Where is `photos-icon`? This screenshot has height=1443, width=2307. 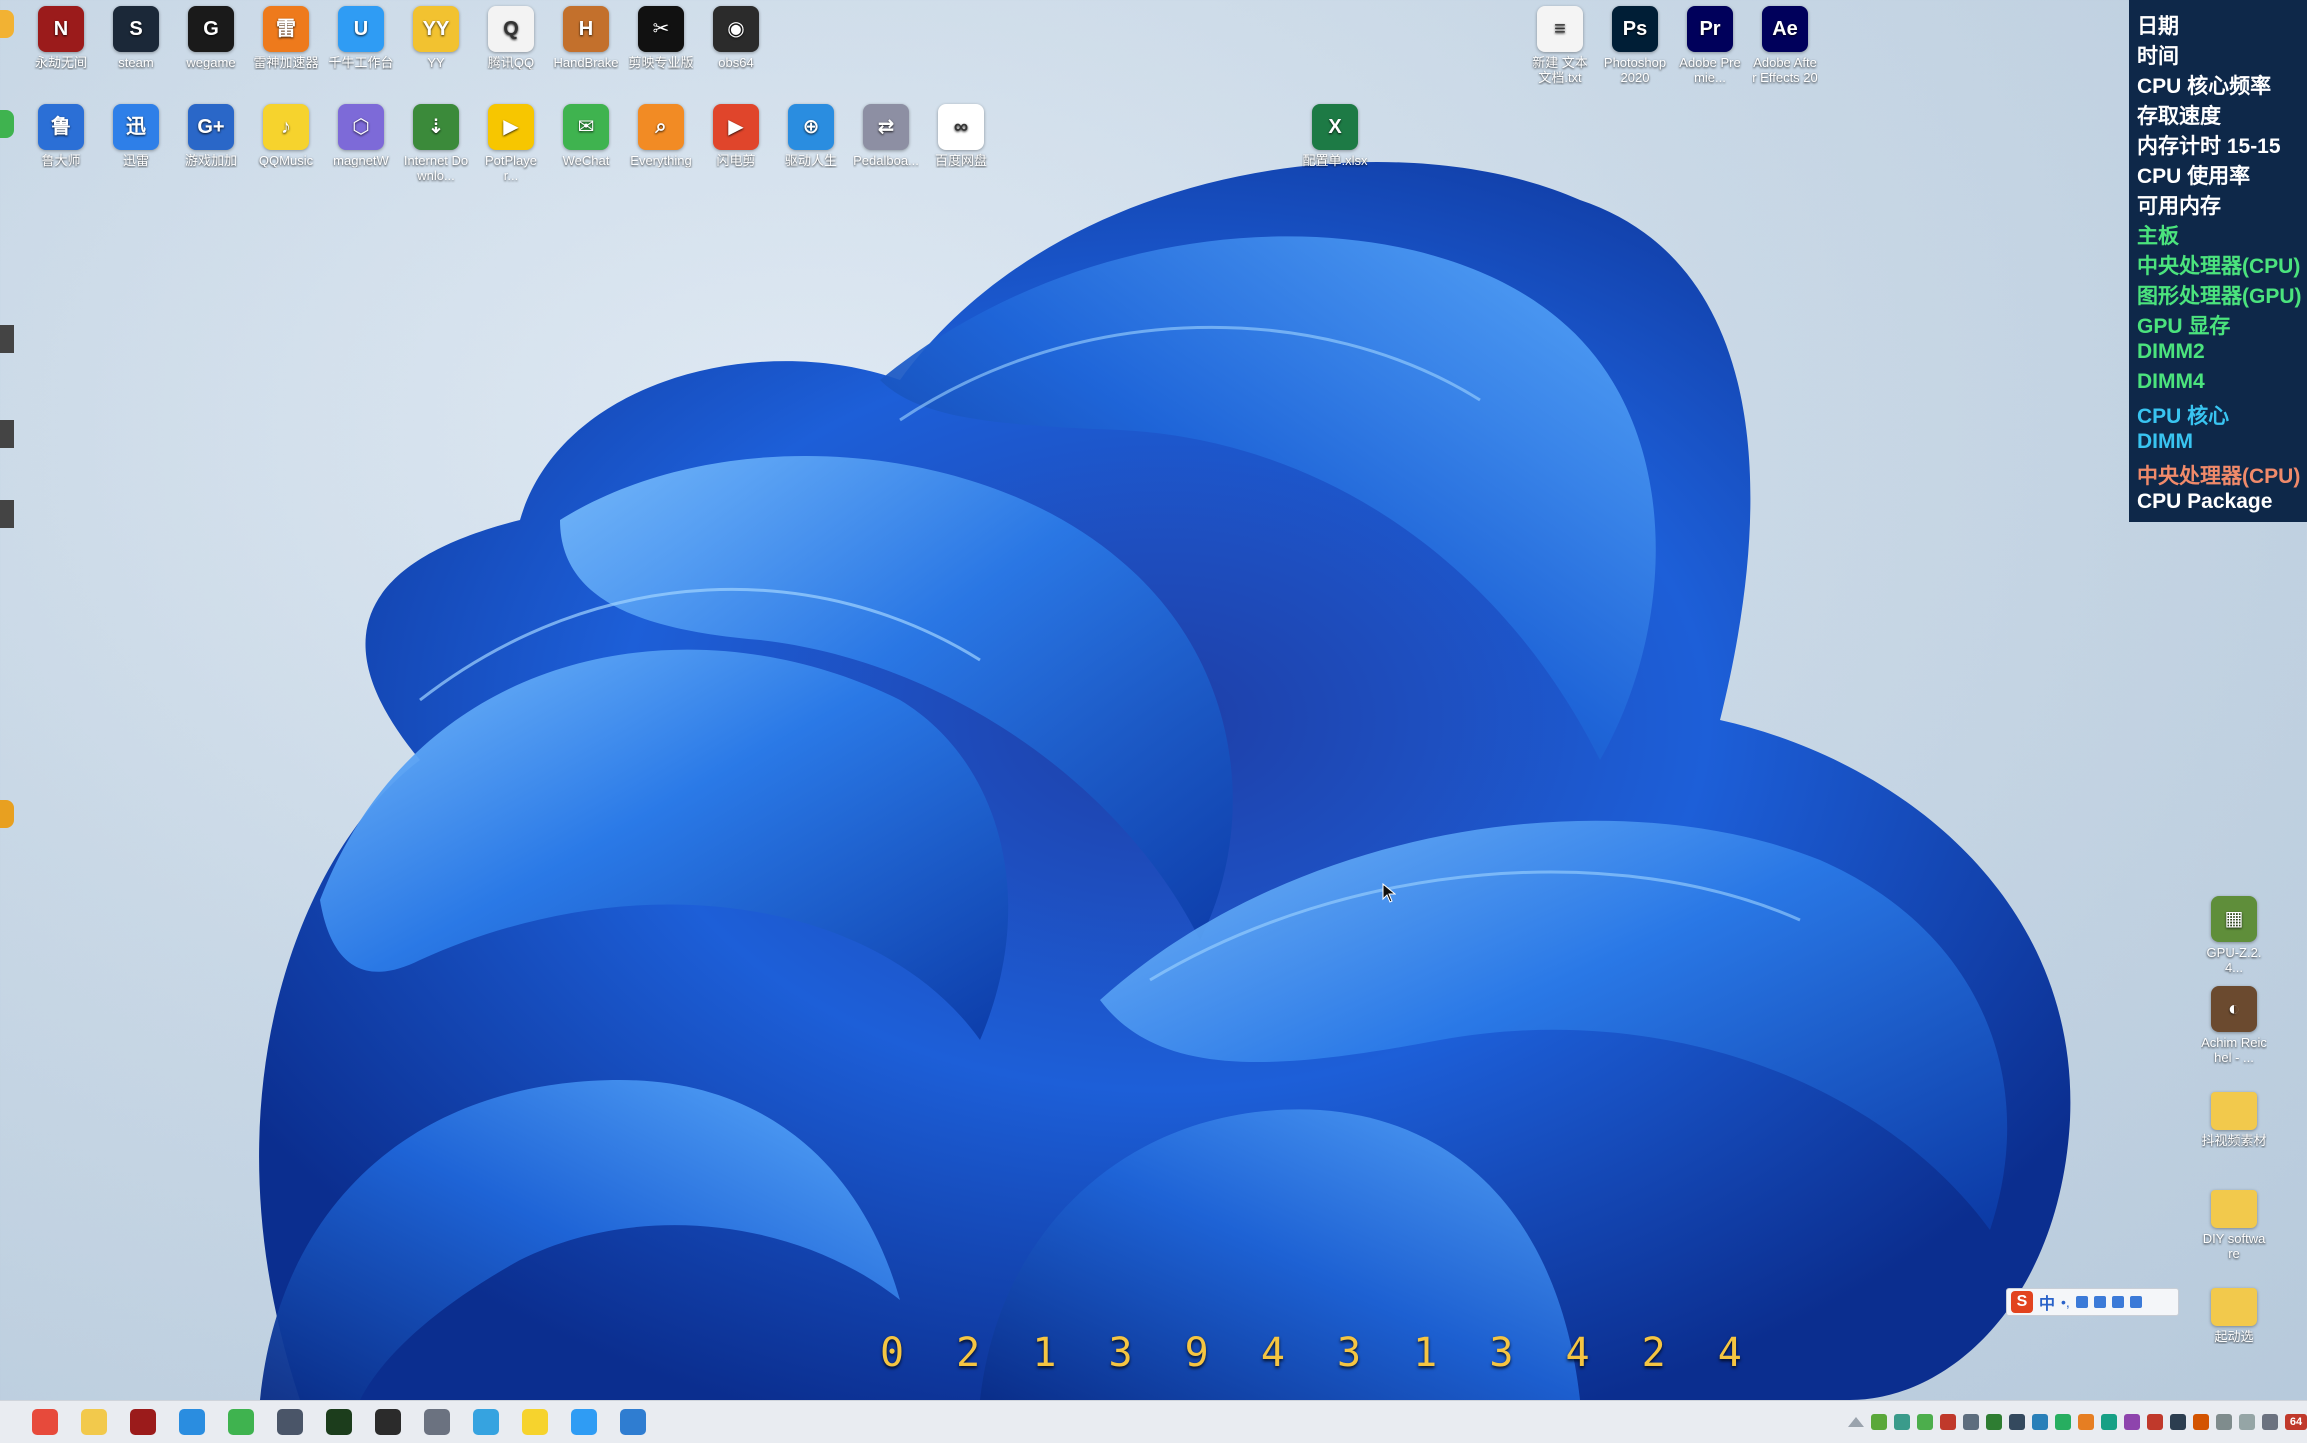 photos-icon is located at coordinates (633, 1422).